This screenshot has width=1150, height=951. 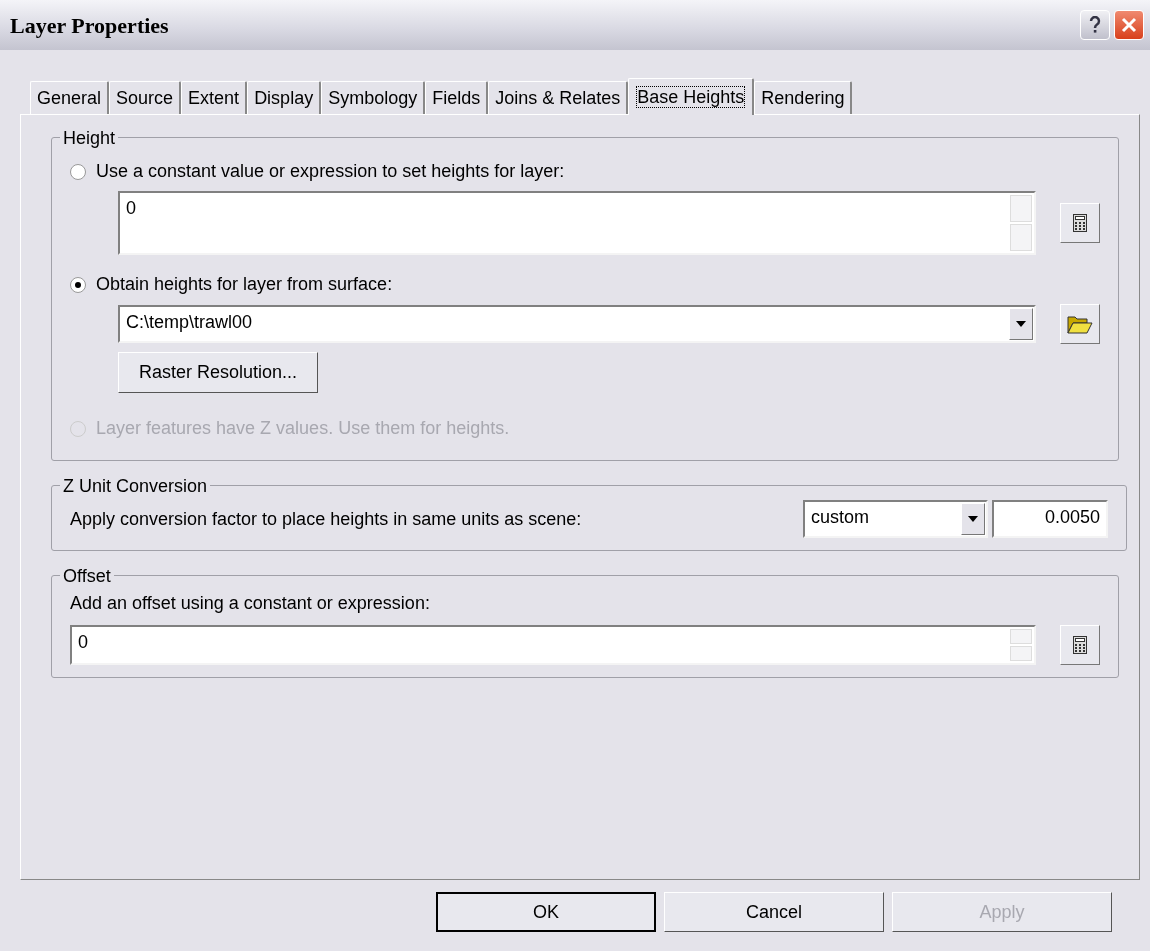 What do you see at coordinates (326, 519) in the screenshot?
I see `field-label: Apply conversion factor to place heights in same units as scene:` at bounding box center [326, 519].